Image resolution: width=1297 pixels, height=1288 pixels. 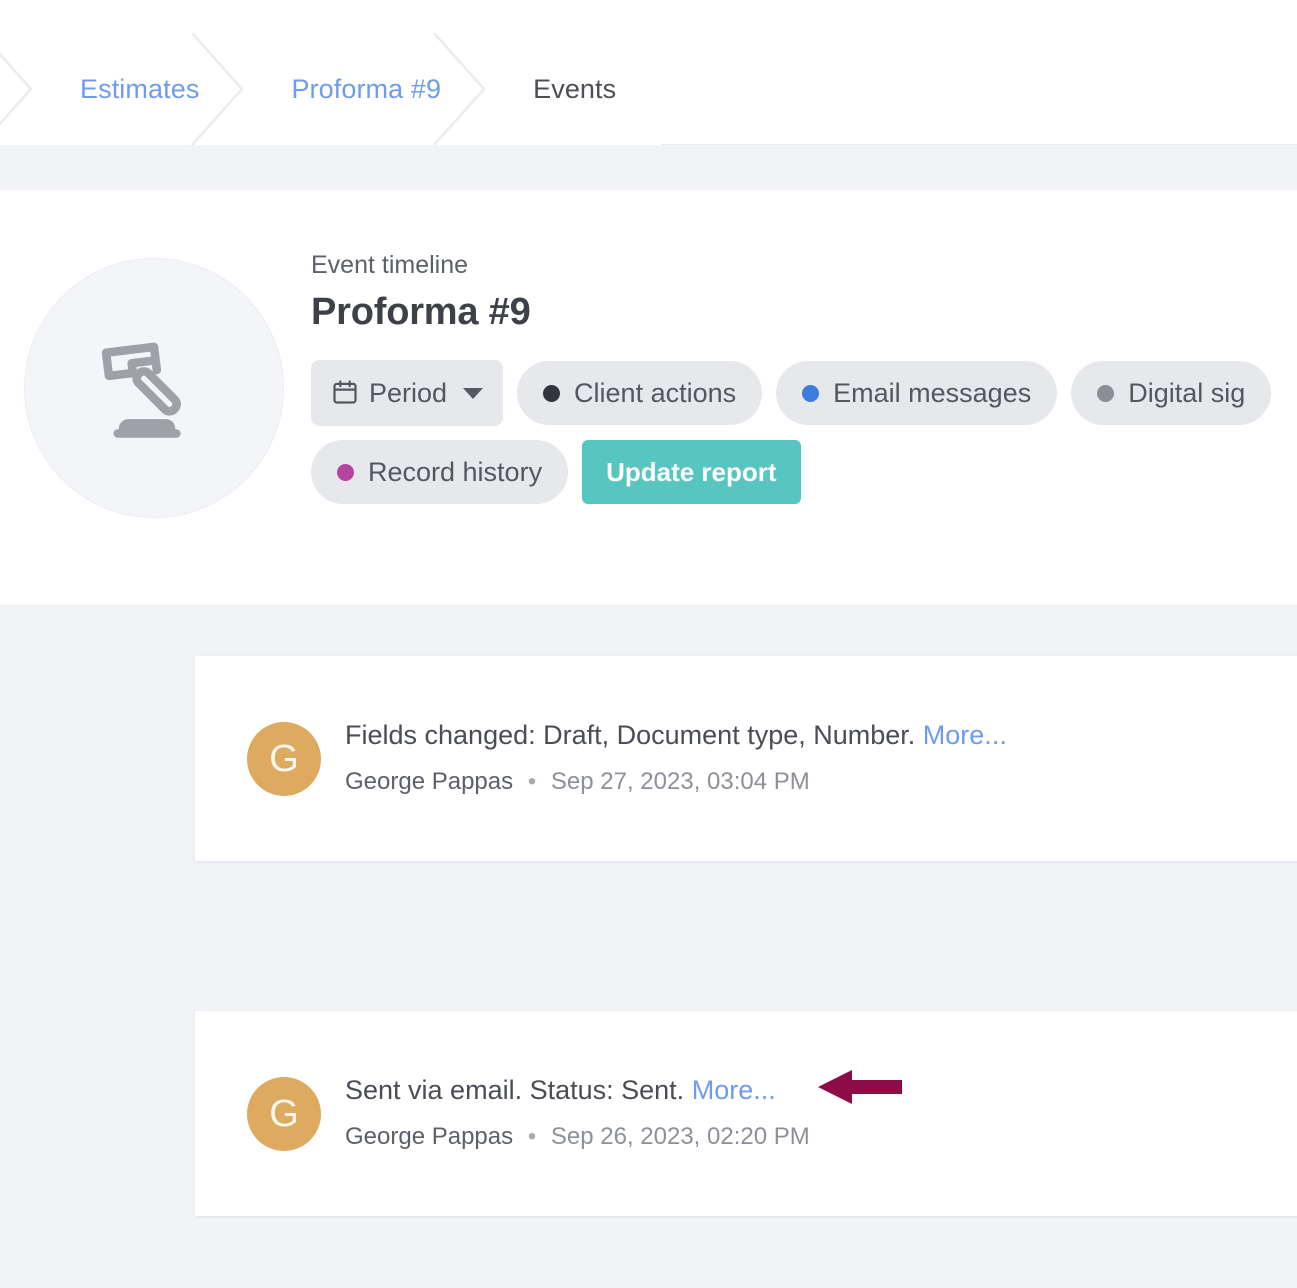 I want to click on status-dot-record-history, so click(x=345, y=472).